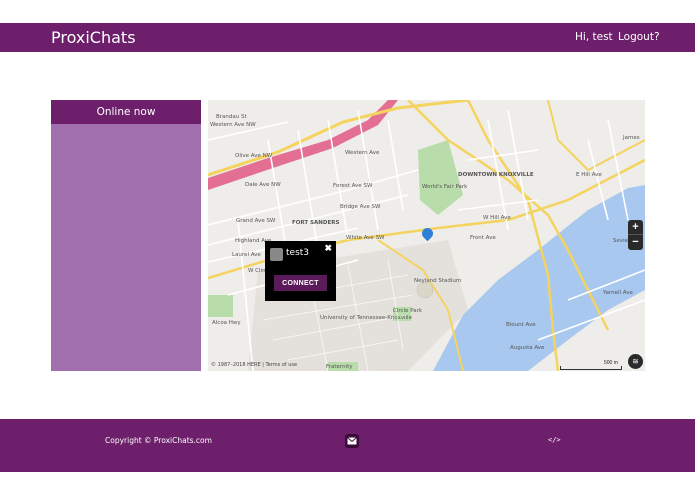 The height and width of the screenshot is (494, 695). I want to click on code-icon: </>, so click(554, 440).